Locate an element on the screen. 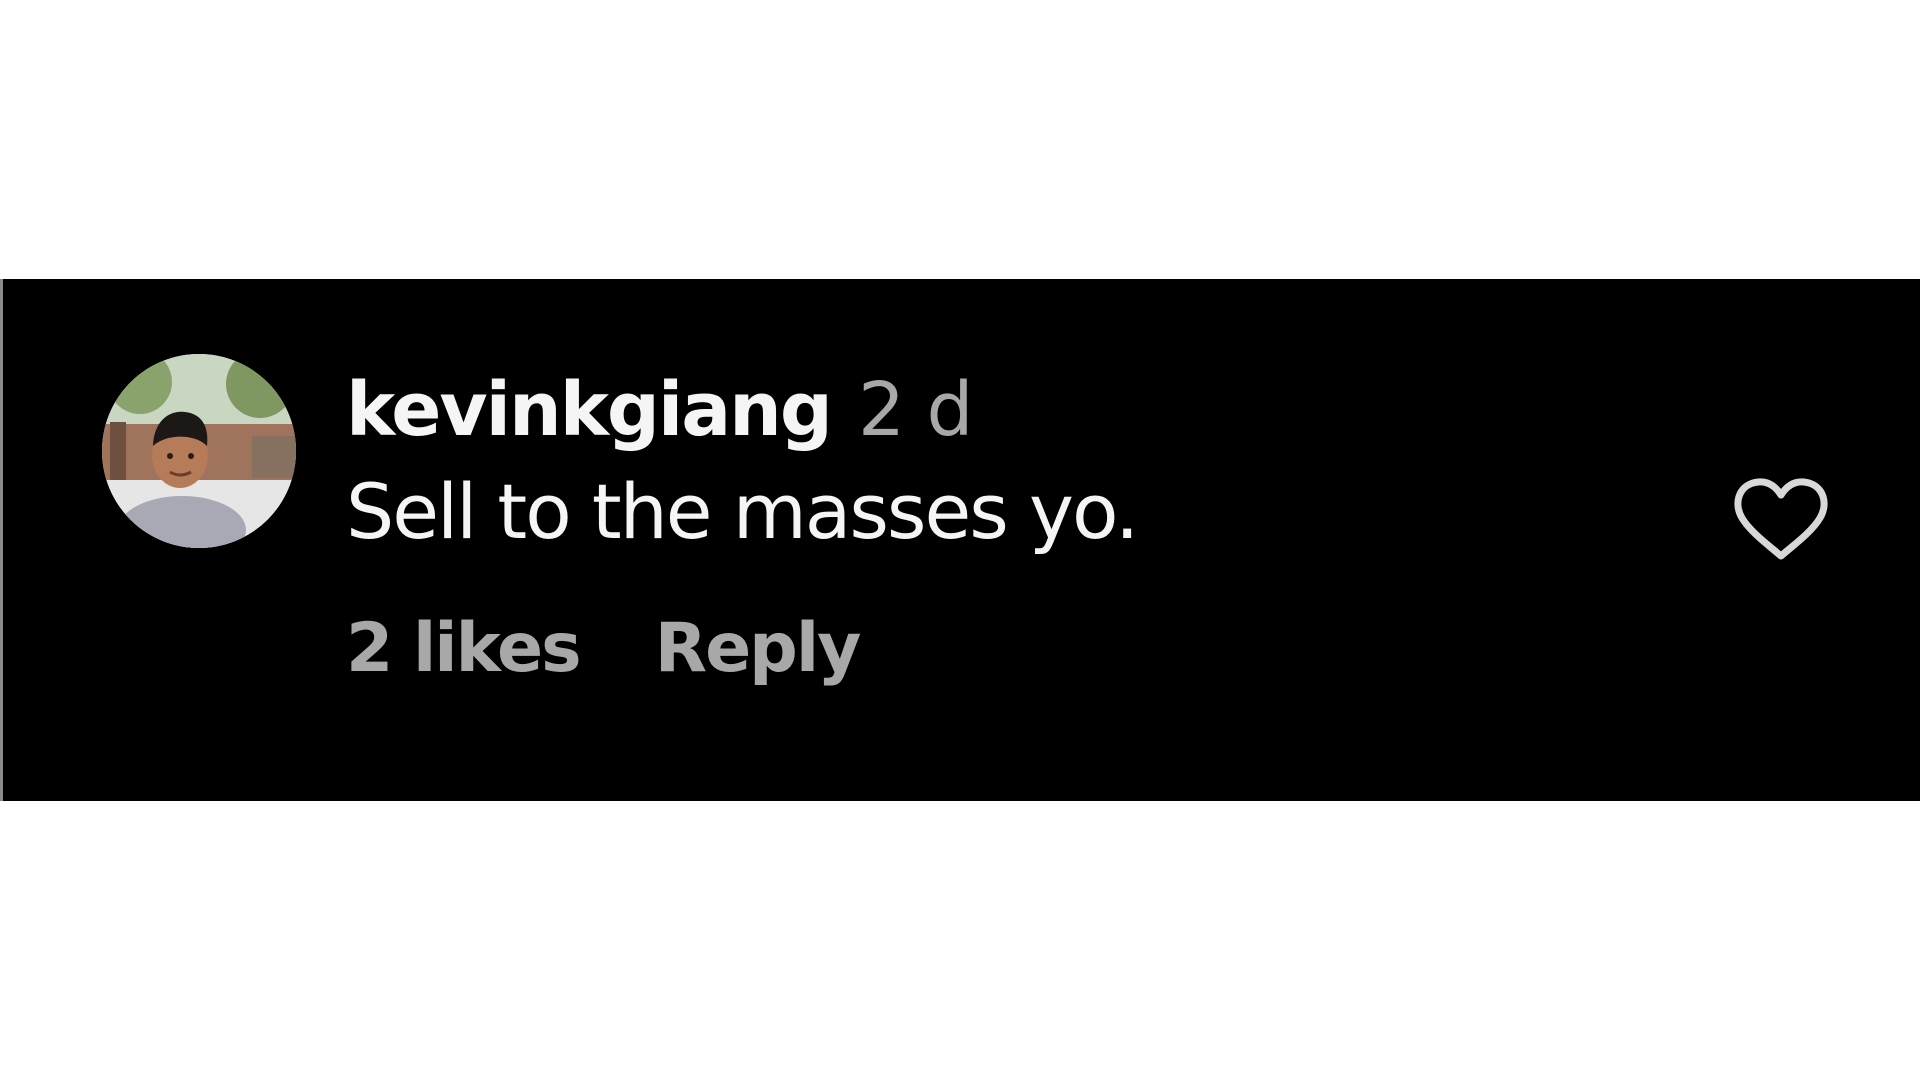  heart-outline-icon is located at coordinates (1781, 519).